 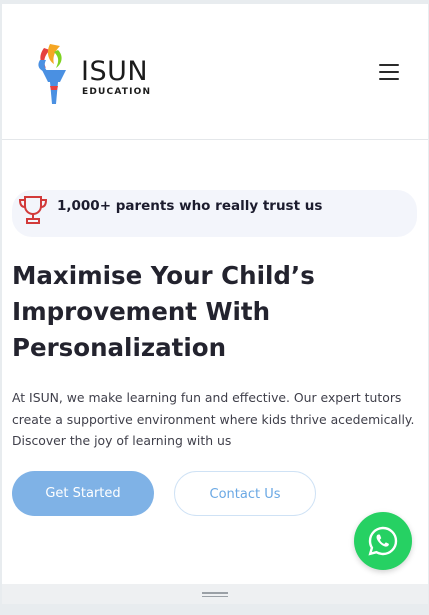 What do you see at coordinates (83, 493) in the screenshot?
I see `get-started-button: Get Started` at bounding box center [83, 493].